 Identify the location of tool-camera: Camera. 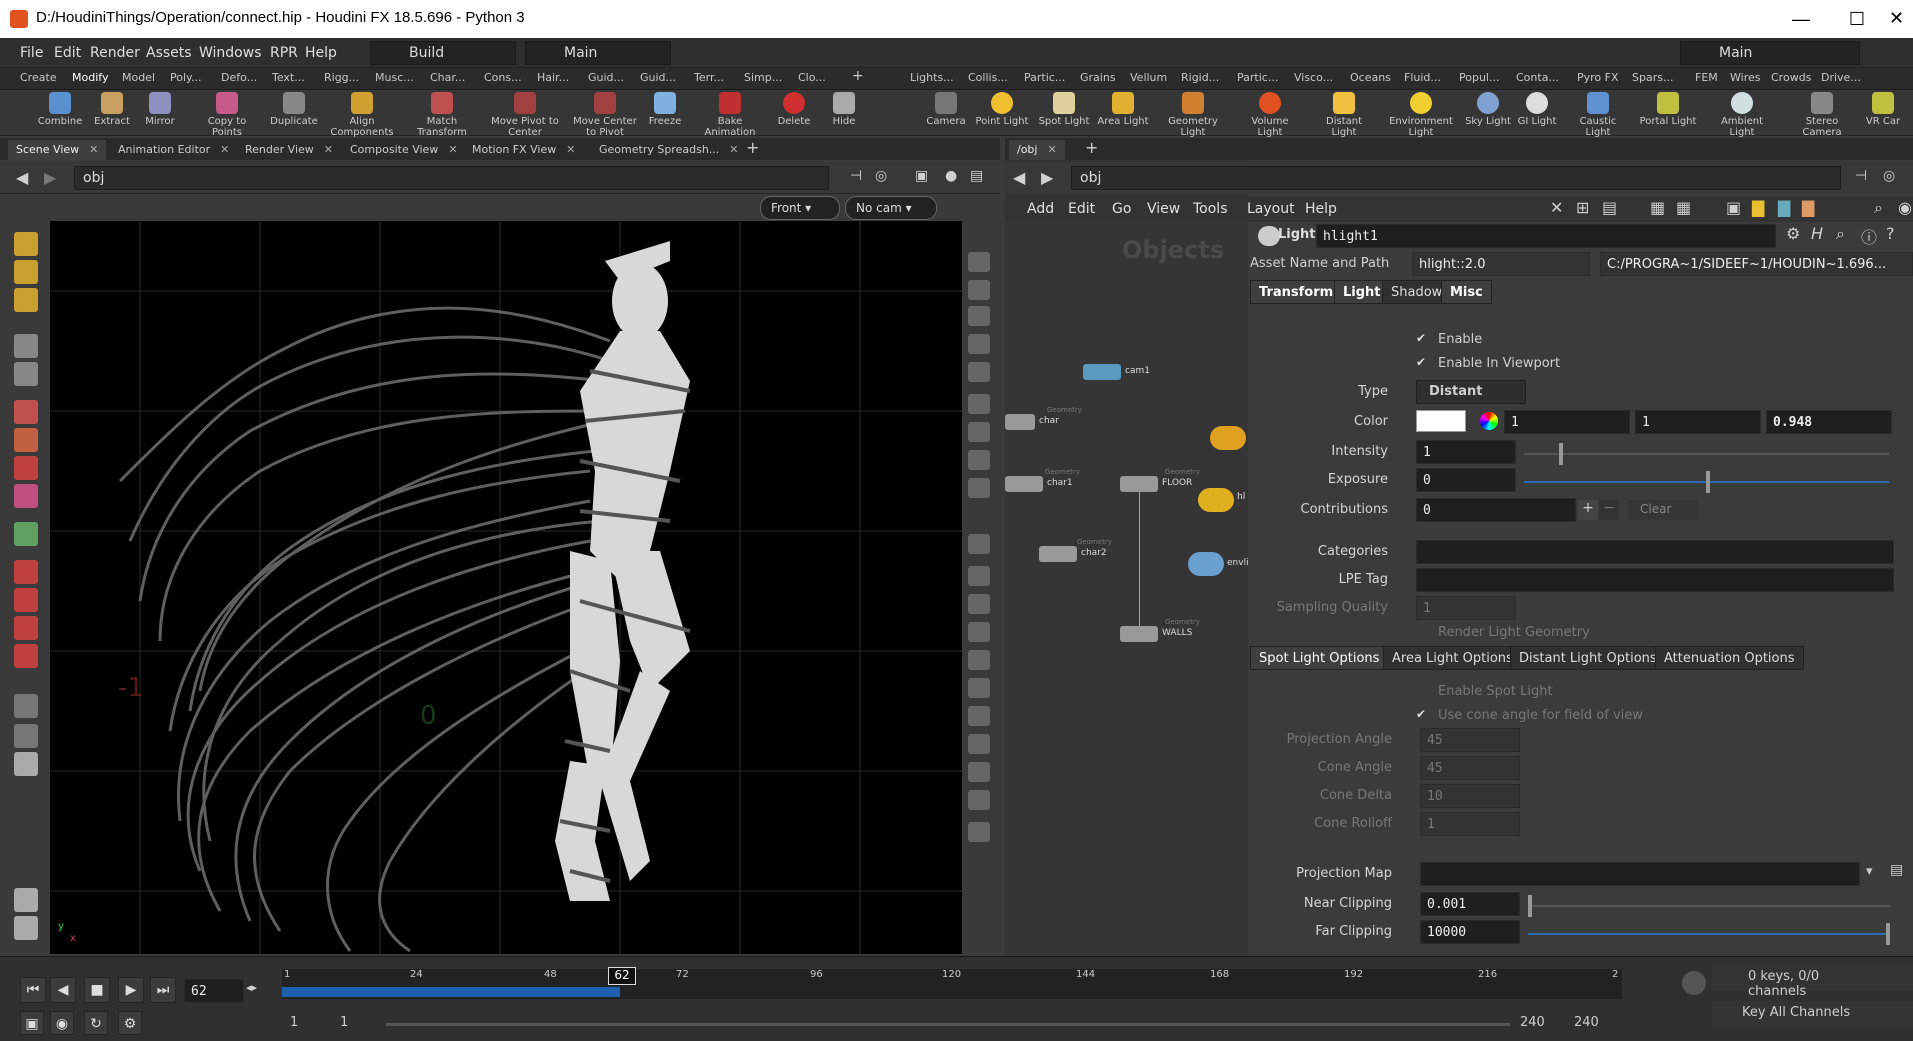
(946, 109).